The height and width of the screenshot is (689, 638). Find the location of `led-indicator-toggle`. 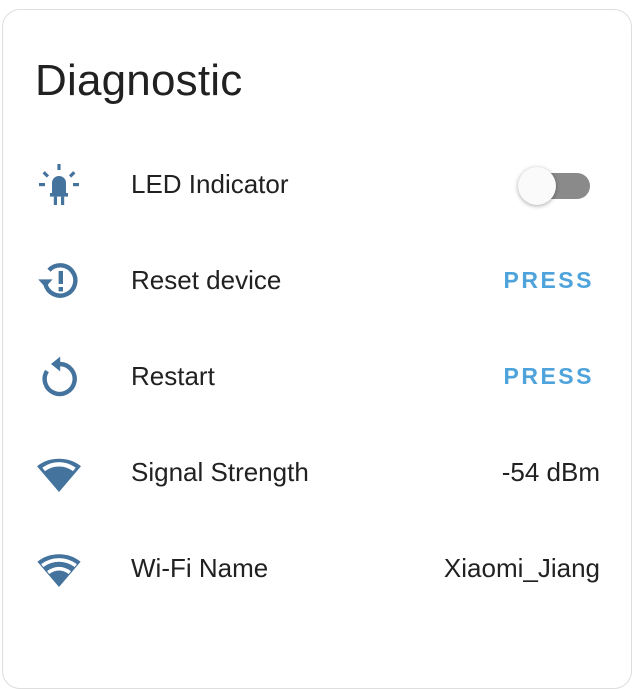

led-indicator-toggle is located at coordinates (555, 186).